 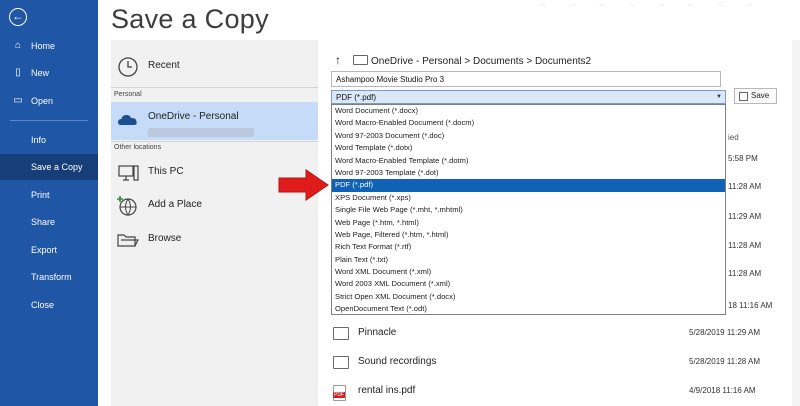 I want to click on nav-open: ▭ Open, so click(x=49, y=101).